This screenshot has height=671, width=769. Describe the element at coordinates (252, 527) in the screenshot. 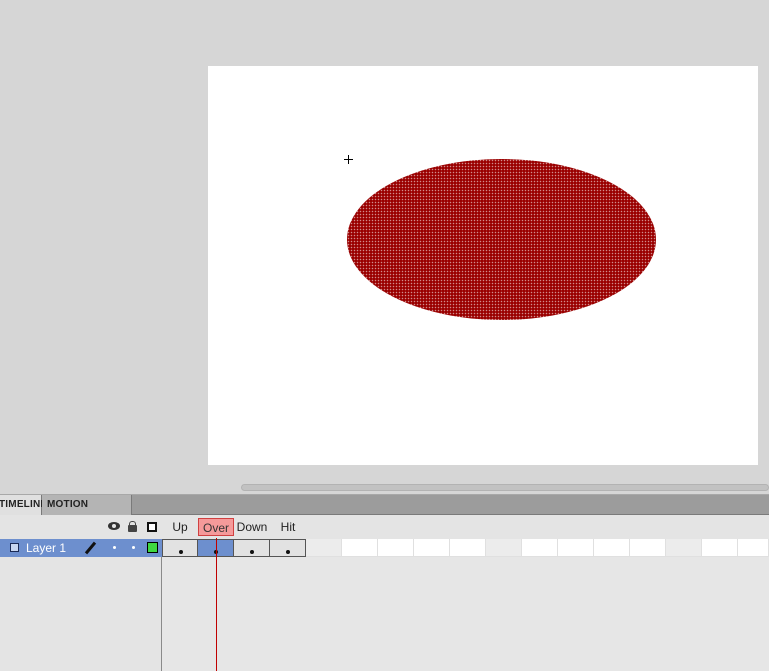

I see `frame-label-down: Down` at that location.